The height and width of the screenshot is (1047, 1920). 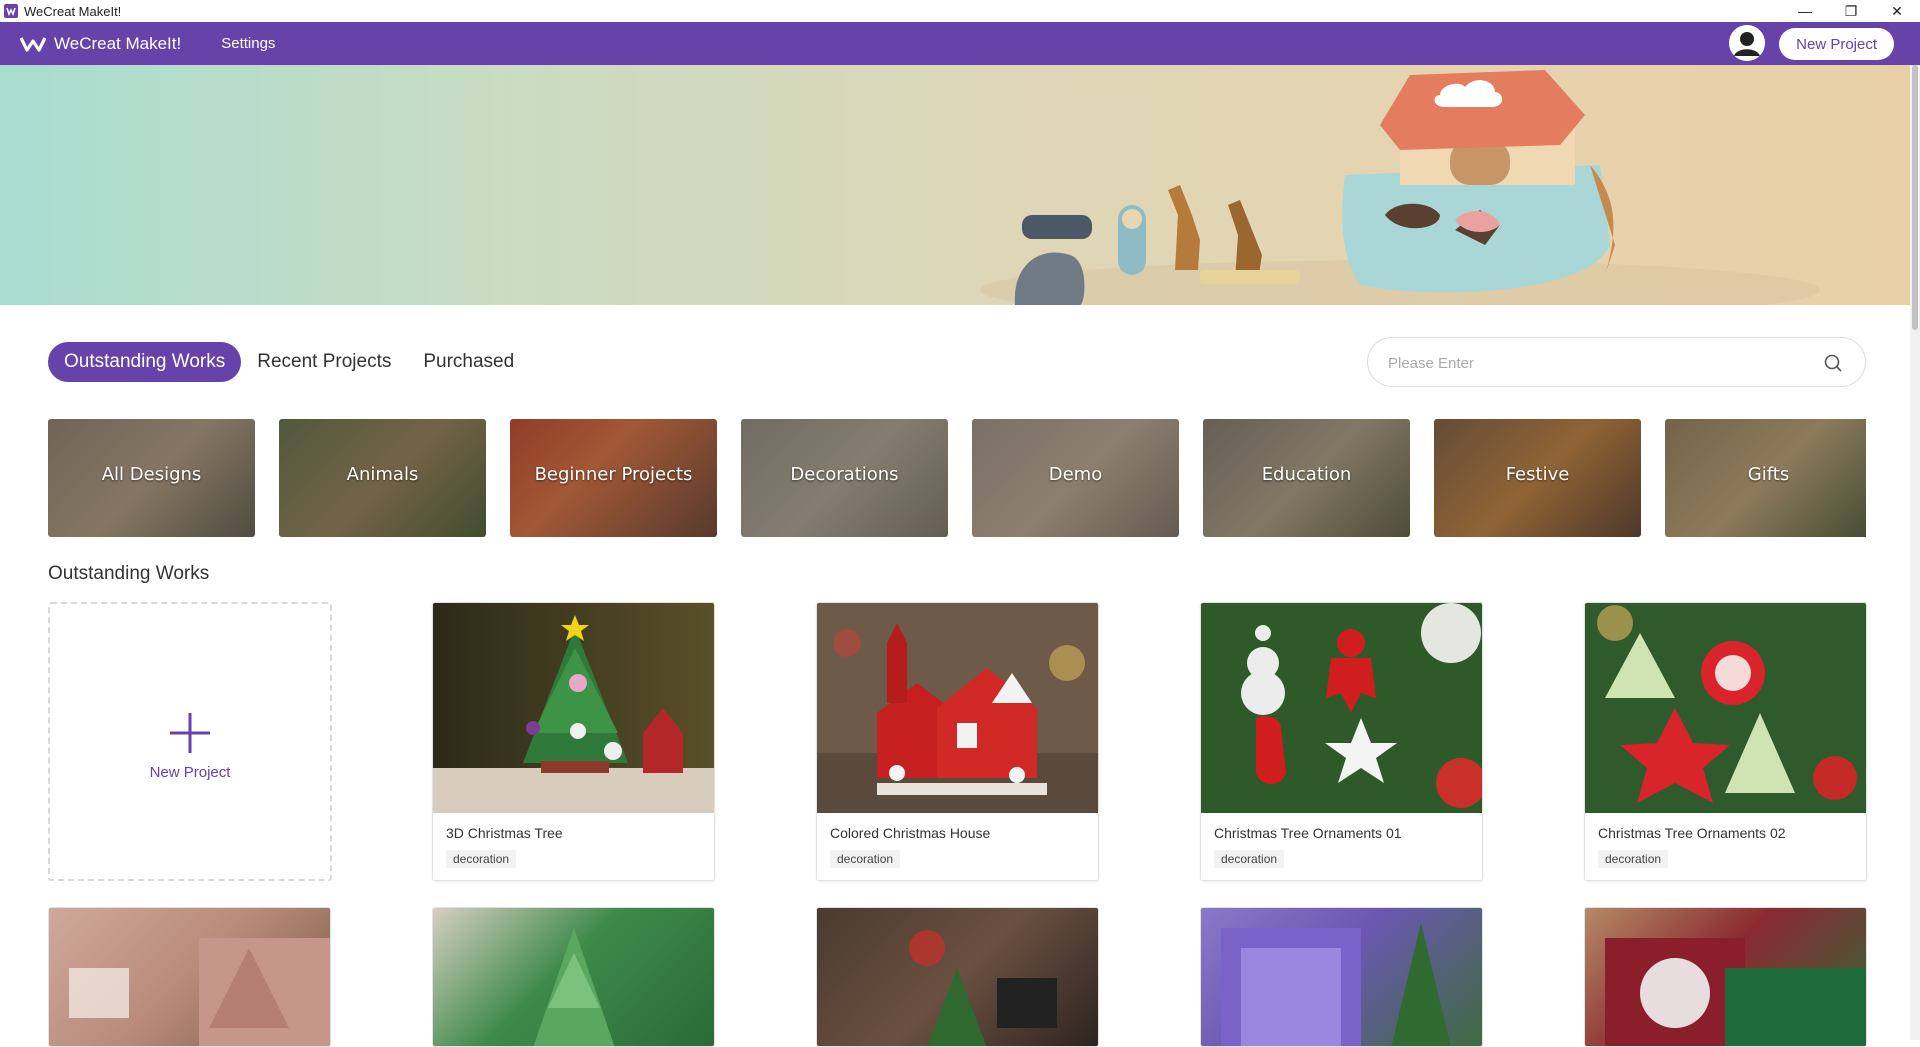 I want to click on category-label: Decorations, so click(x=844, y=474).